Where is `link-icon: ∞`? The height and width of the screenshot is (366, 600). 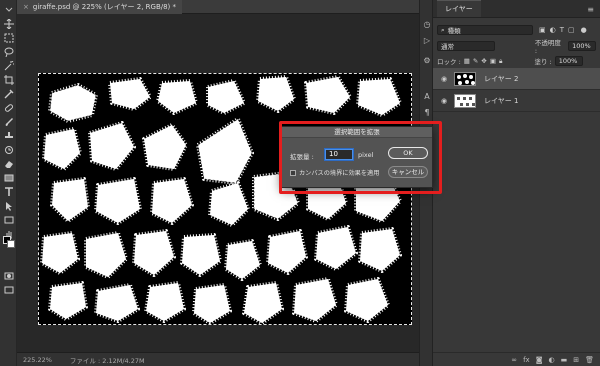 link-icon: ∞ is located at coordinates (514, 360).